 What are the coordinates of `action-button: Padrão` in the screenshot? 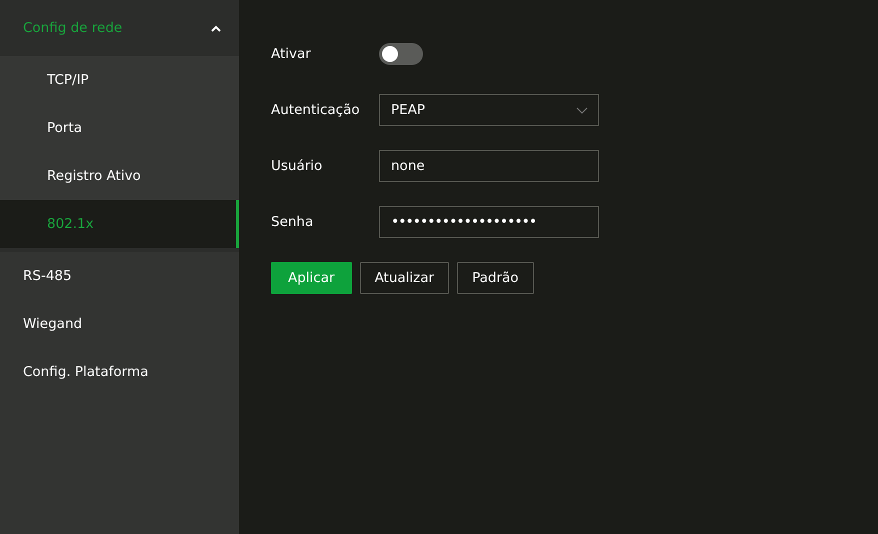 It's located at (495, 278).